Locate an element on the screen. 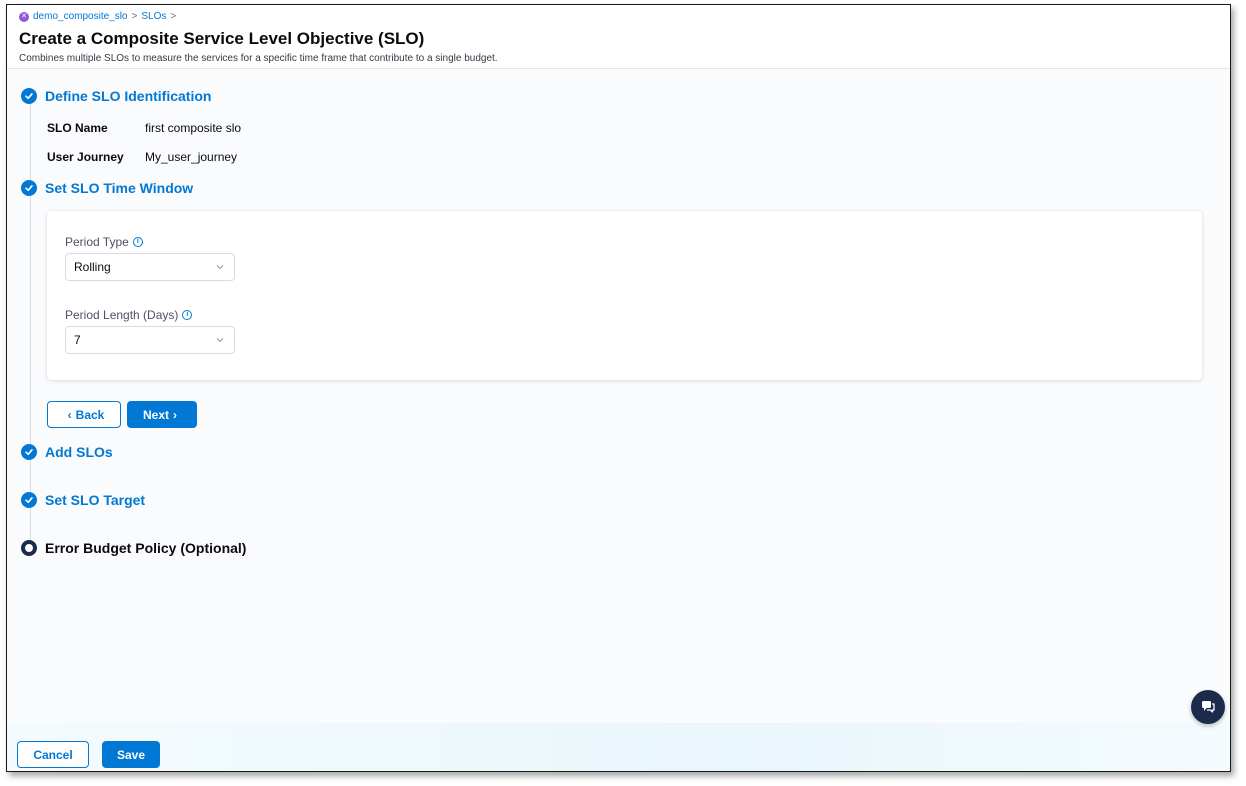  step-set-slo-time-window: Set SLO Time Window is located at coordinates (107, 188).